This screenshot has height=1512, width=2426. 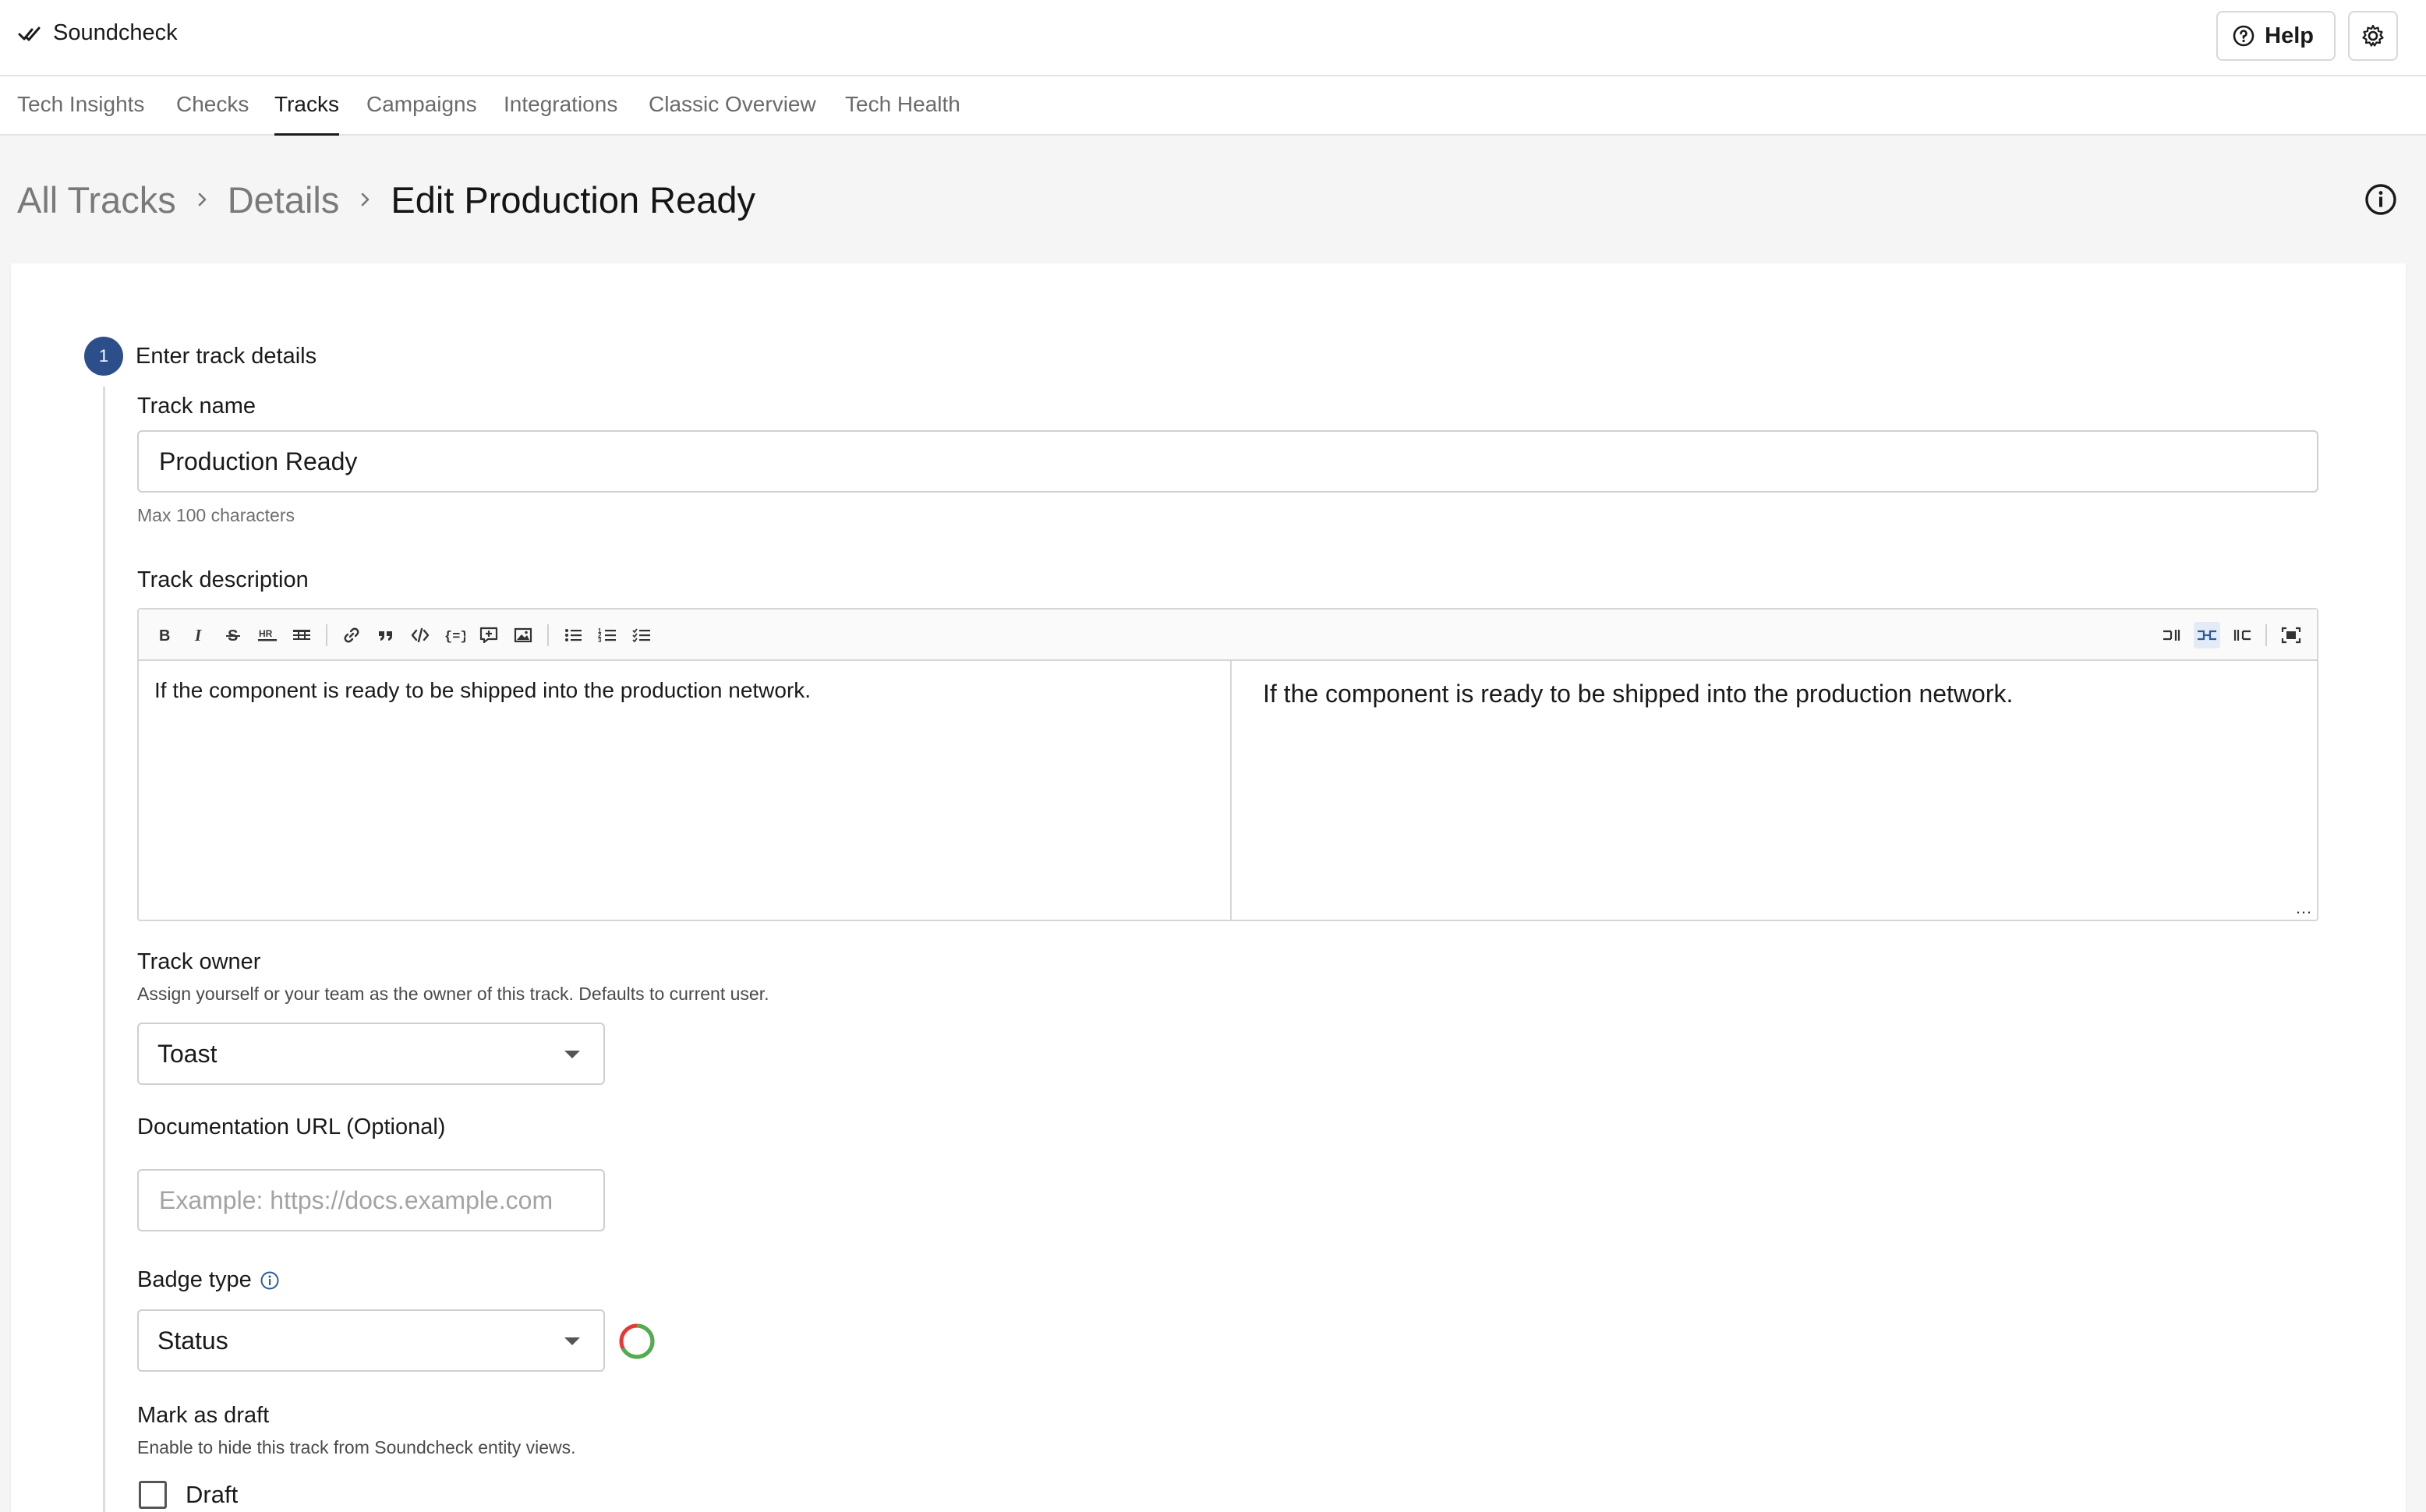 I want to click on task-list-icon, so click(x=641, y=635).